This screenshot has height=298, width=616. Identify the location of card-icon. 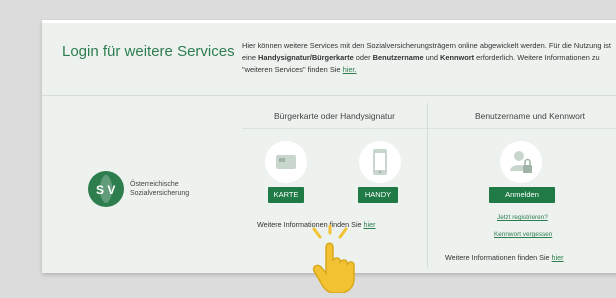
(286, 162).